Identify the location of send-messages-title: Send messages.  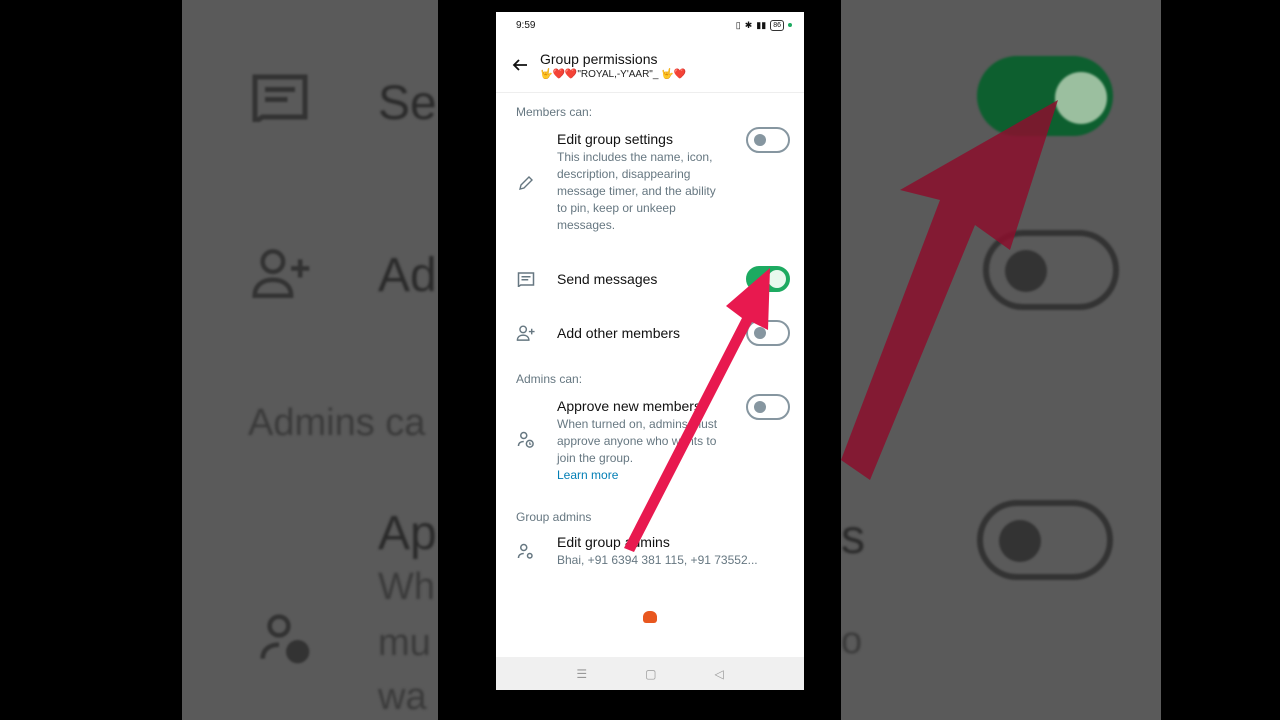
(607, 279).